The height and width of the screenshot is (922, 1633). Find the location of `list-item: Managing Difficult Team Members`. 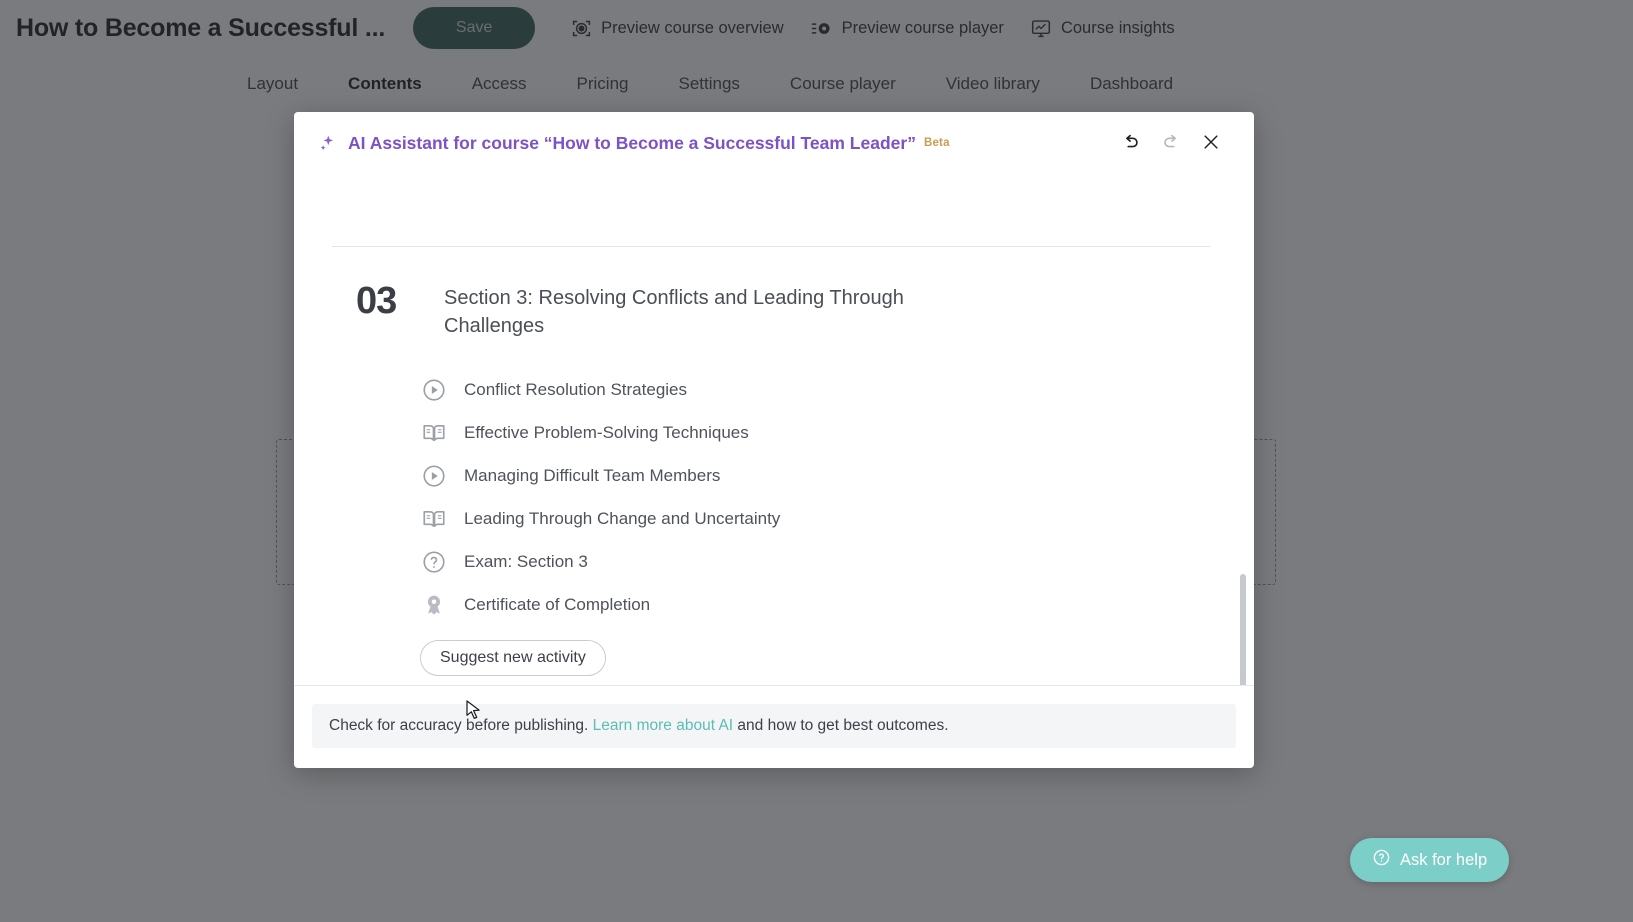

list-item: Managing Difficult Team Members is located at coordinates (815, 475).